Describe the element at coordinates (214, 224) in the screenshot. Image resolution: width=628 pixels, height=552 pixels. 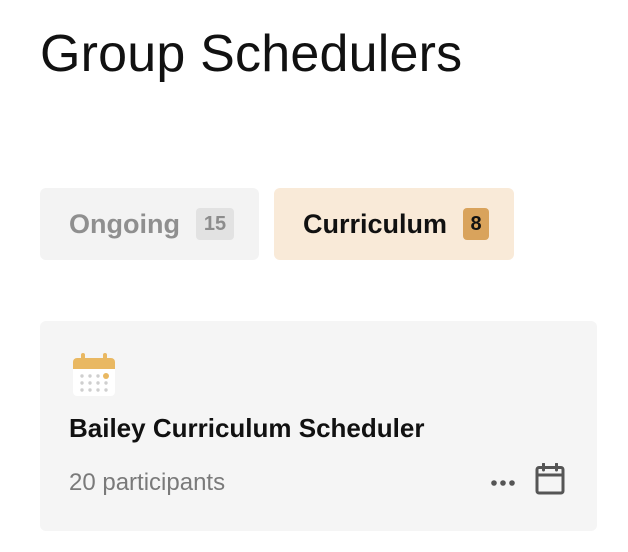
I see `tab-ongoing-count-badge: 15` at that location.